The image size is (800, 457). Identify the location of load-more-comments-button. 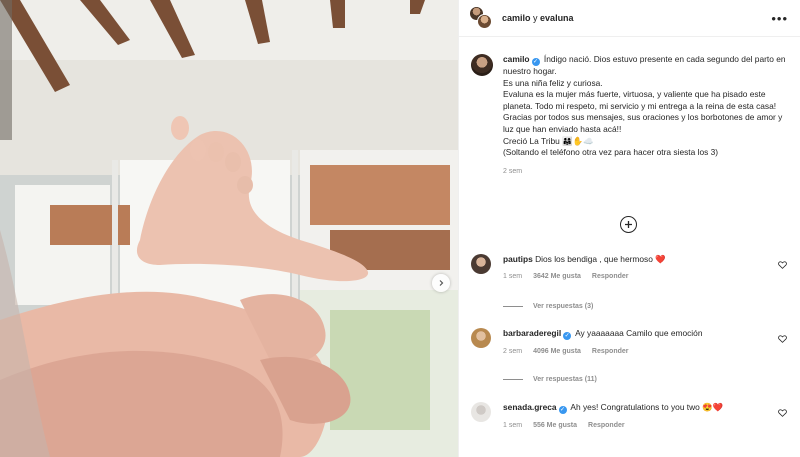
(628, 224).